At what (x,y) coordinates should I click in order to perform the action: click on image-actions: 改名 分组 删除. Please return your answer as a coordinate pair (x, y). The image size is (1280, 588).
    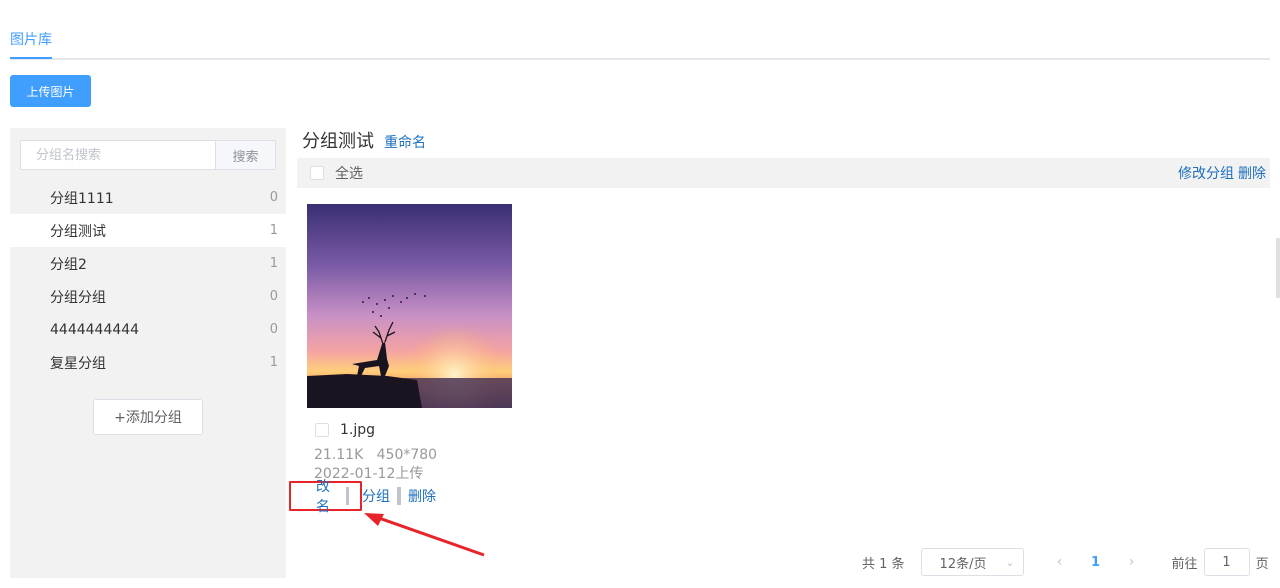
    Looking at the image, I should click on (362, 497).